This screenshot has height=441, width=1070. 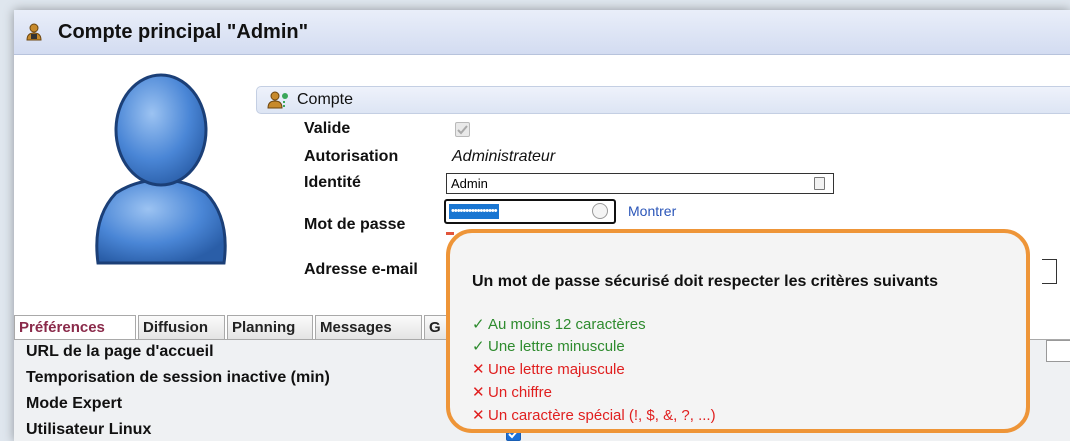 What do you see at coordinates (559, 324) in the screenshot?
I see `criterion-length: ✓ Au moins 12 caractères` at bounding box center [559, 324].